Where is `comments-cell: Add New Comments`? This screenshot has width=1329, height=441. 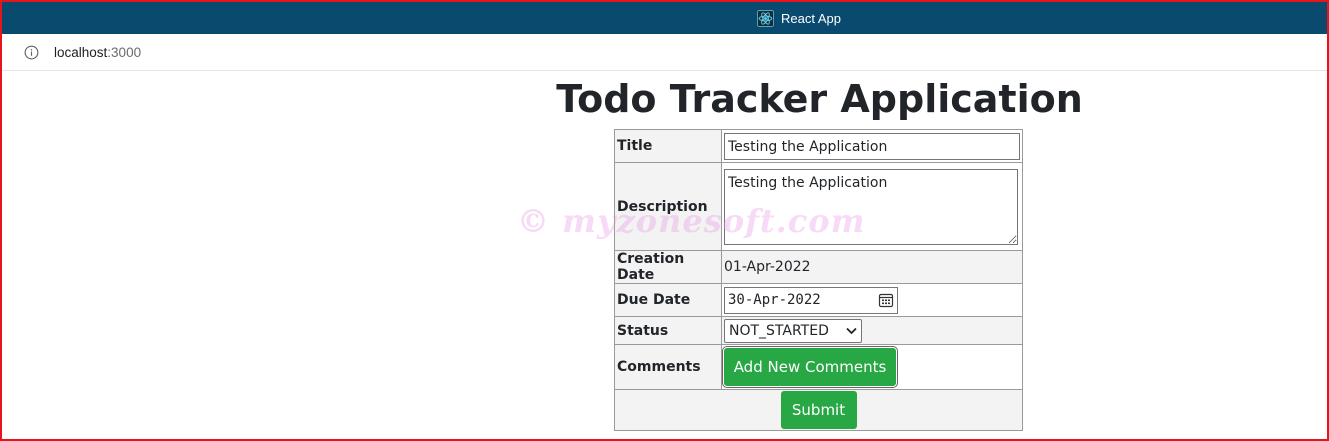
comments-cell: Add New Comments is located at coordinates (872, 367).